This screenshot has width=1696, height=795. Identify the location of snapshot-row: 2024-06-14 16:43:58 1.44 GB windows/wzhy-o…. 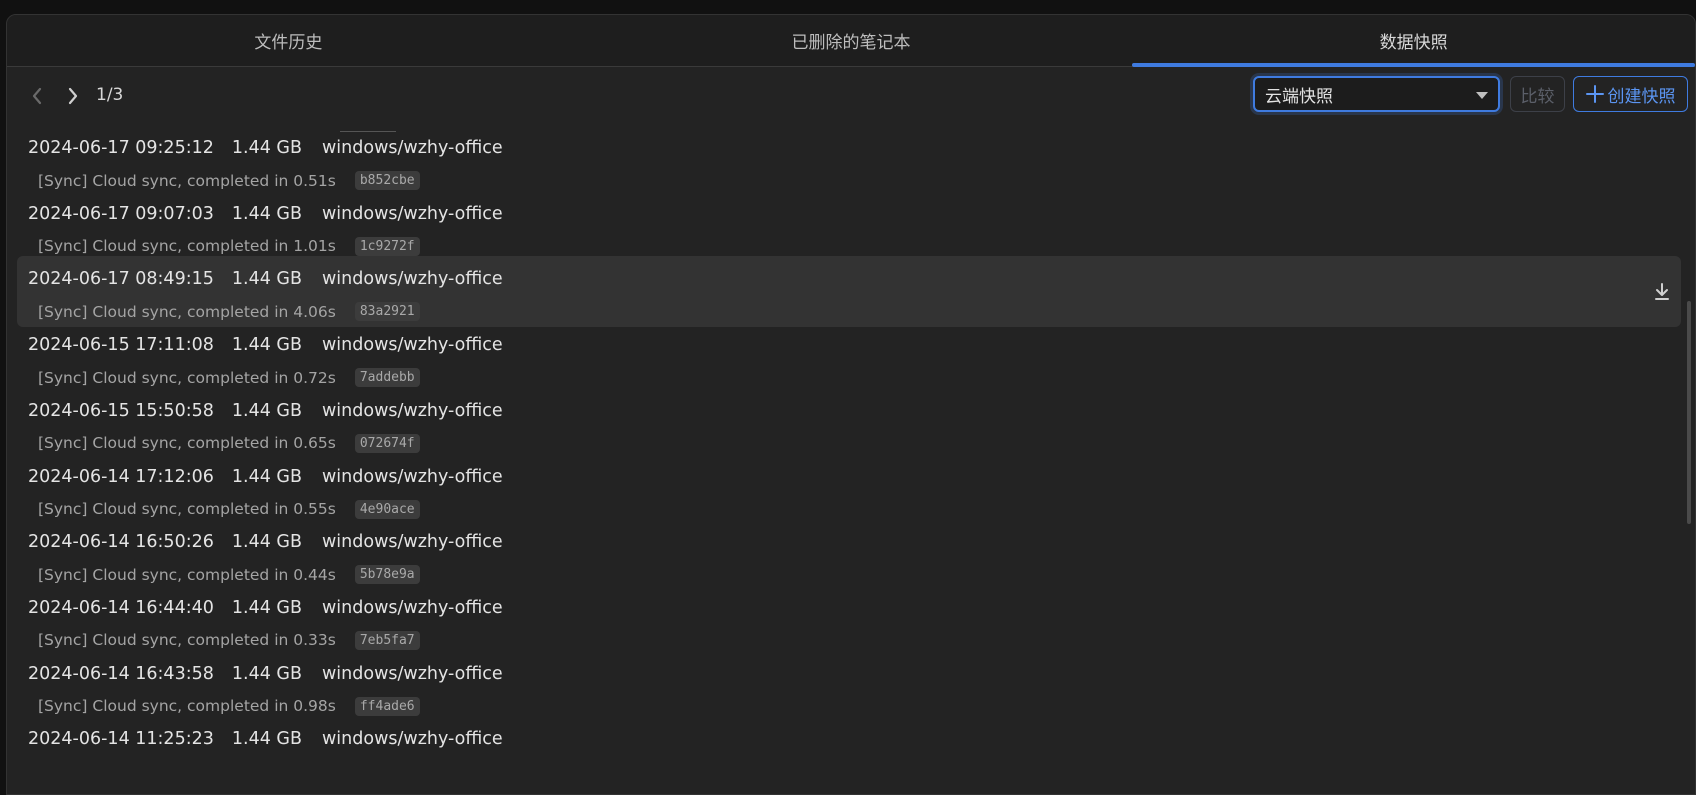
(849, 686).